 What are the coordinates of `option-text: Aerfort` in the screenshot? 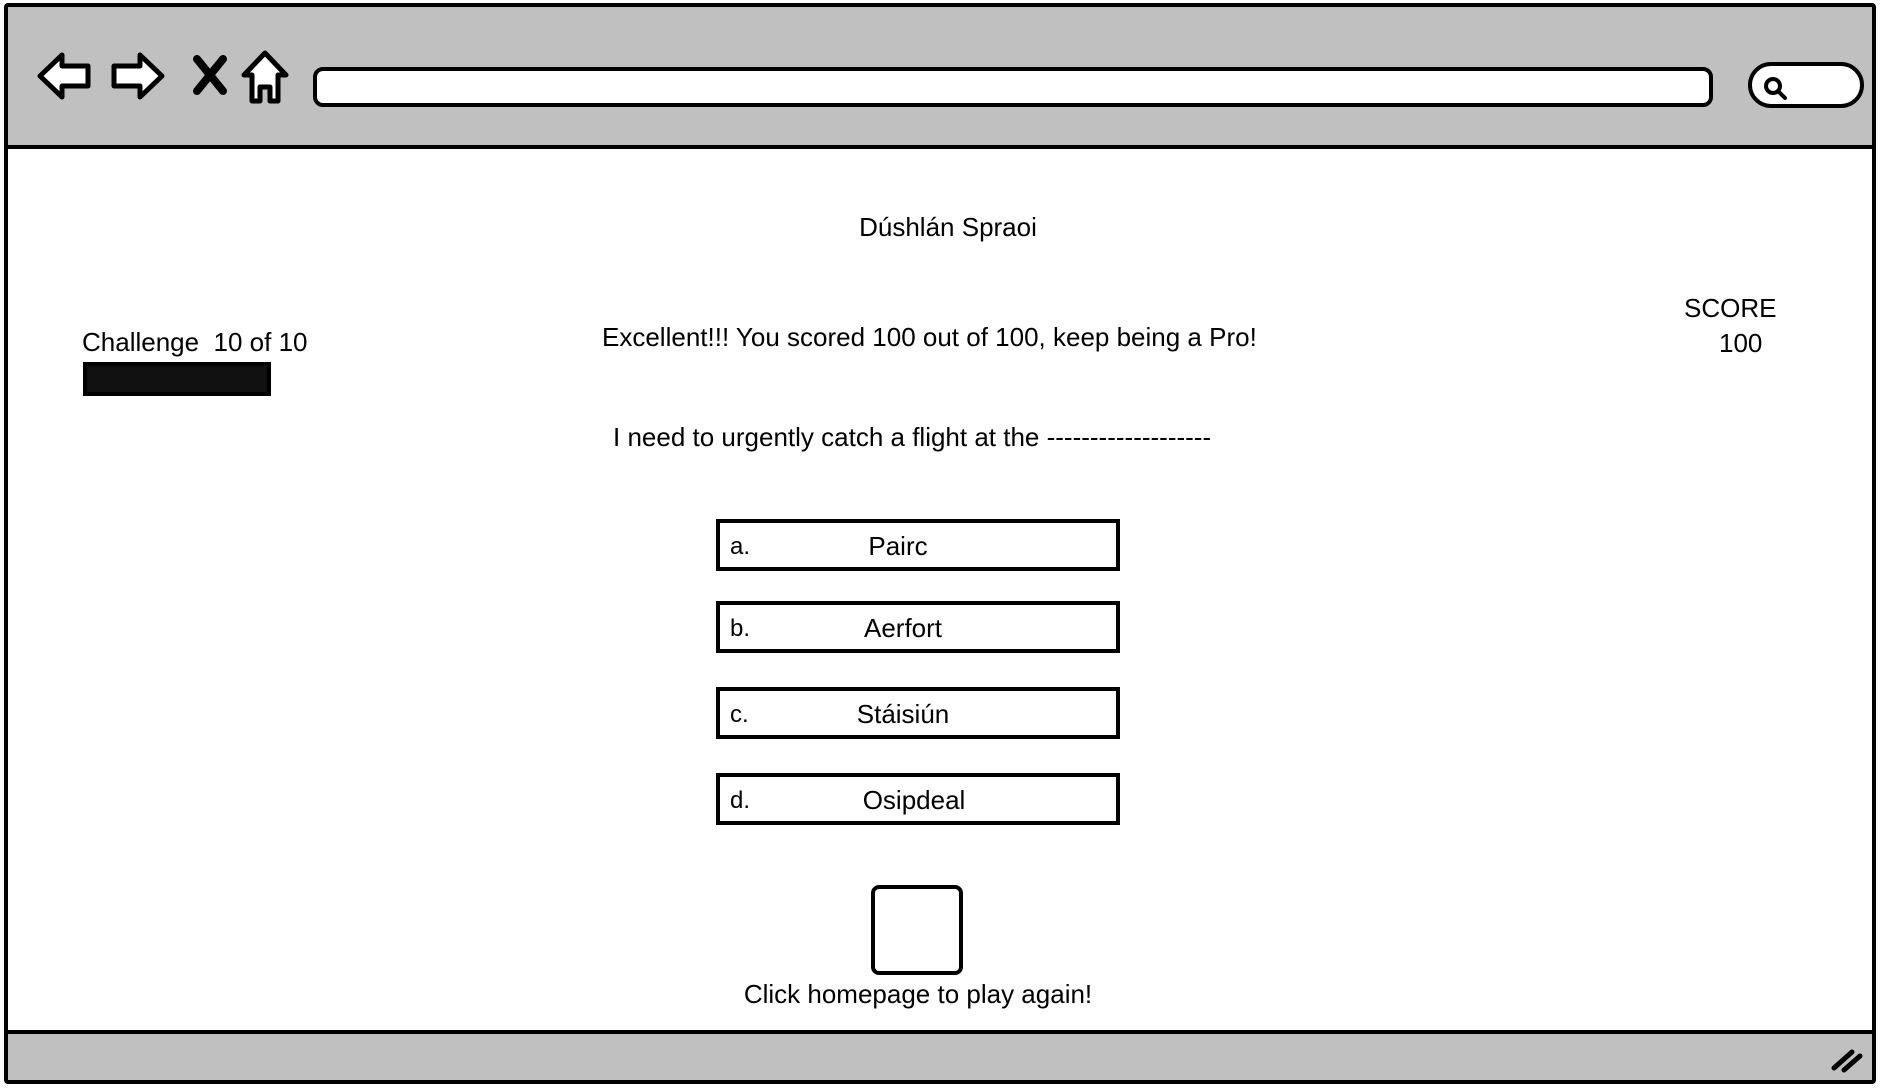 It's located at (903, 628).